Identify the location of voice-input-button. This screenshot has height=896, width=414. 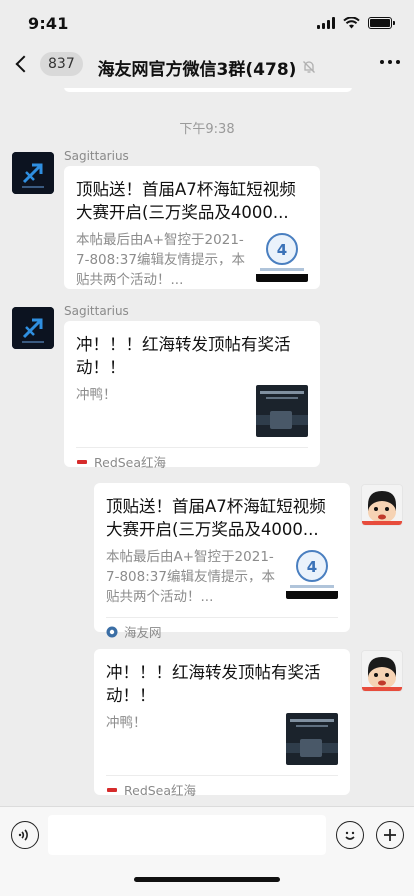
(25, 835).